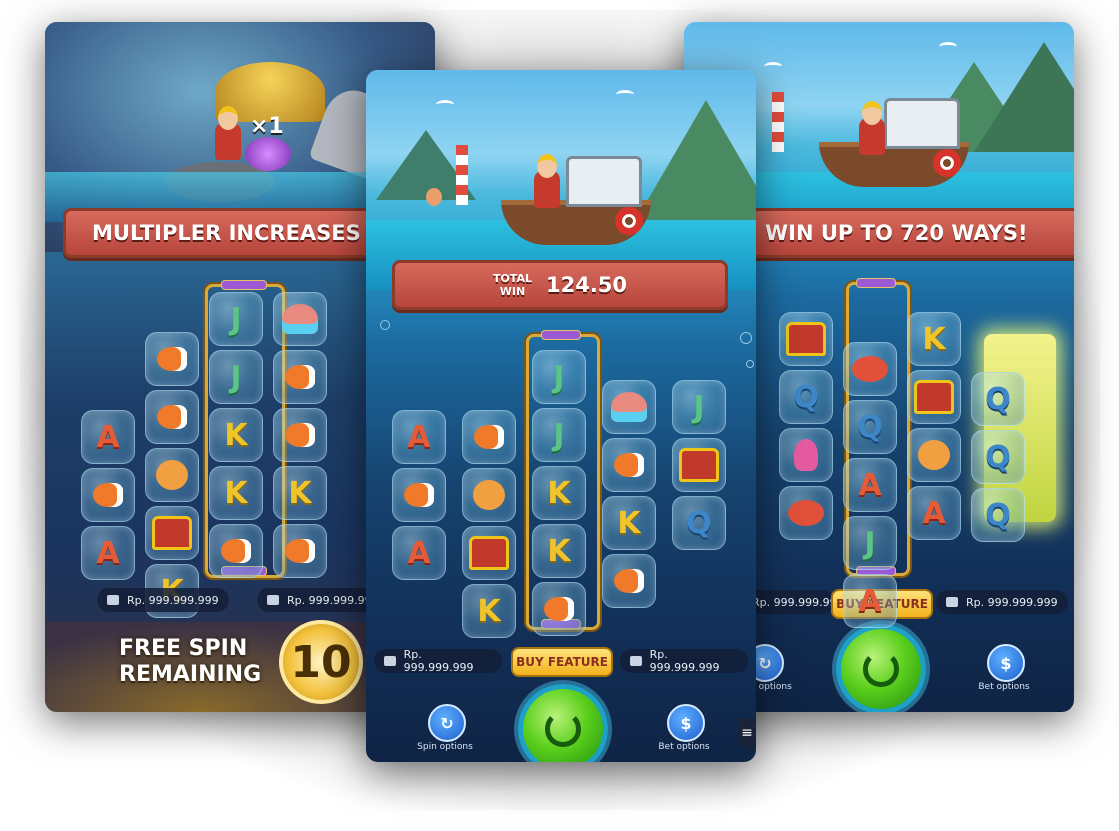 The height and width of the screenshot is (831, 1119). Describe the element at coordinates (183, 648) in the screenshot. I see `free-spin-line-1: FREE SPIN` at that location.